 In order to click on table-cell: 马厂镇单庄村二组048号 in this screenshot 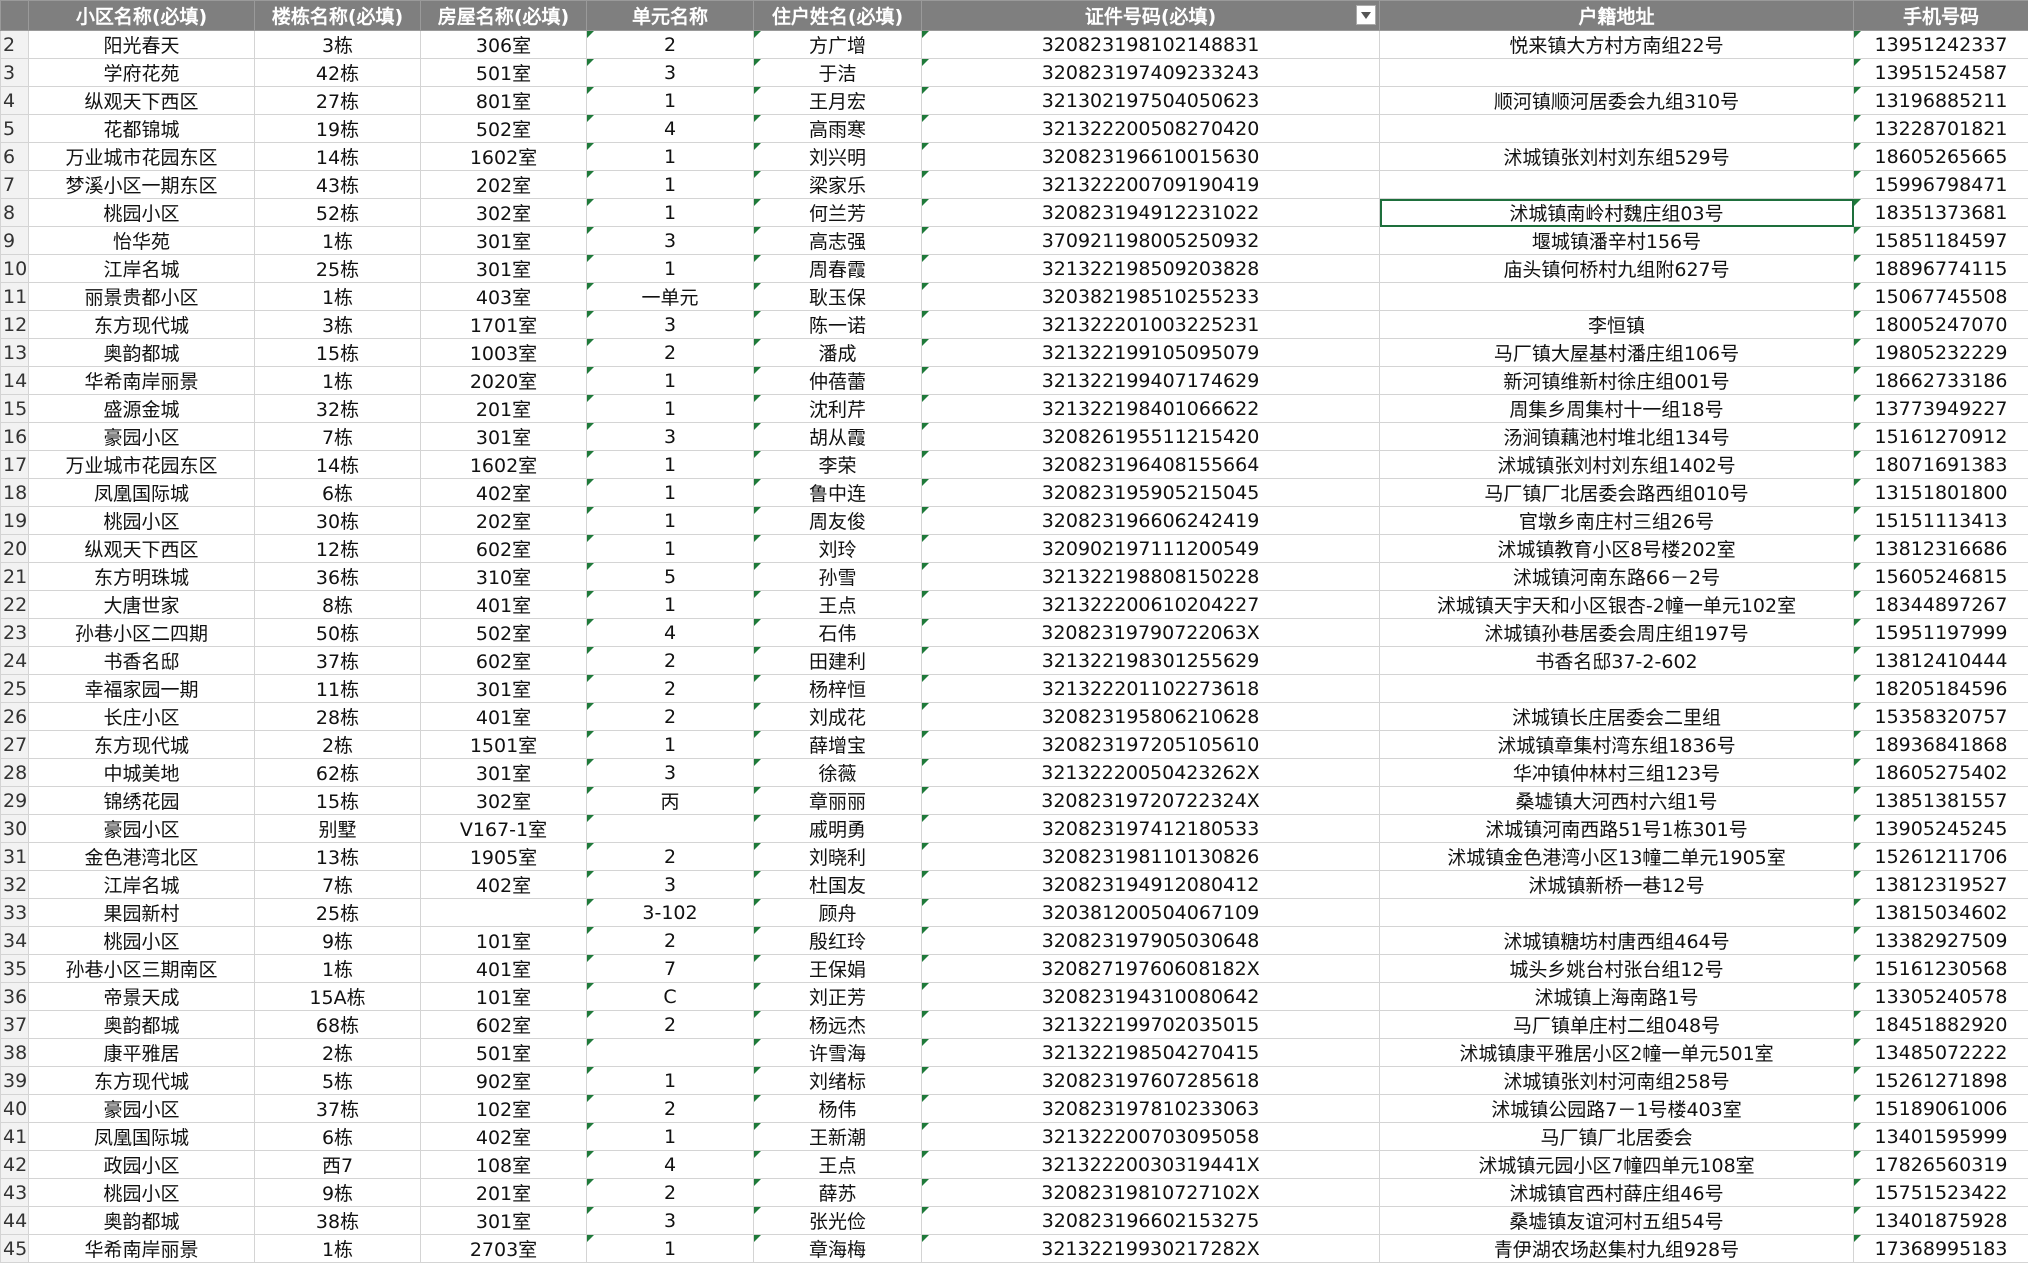, I will do `click(1617, 1025)`.